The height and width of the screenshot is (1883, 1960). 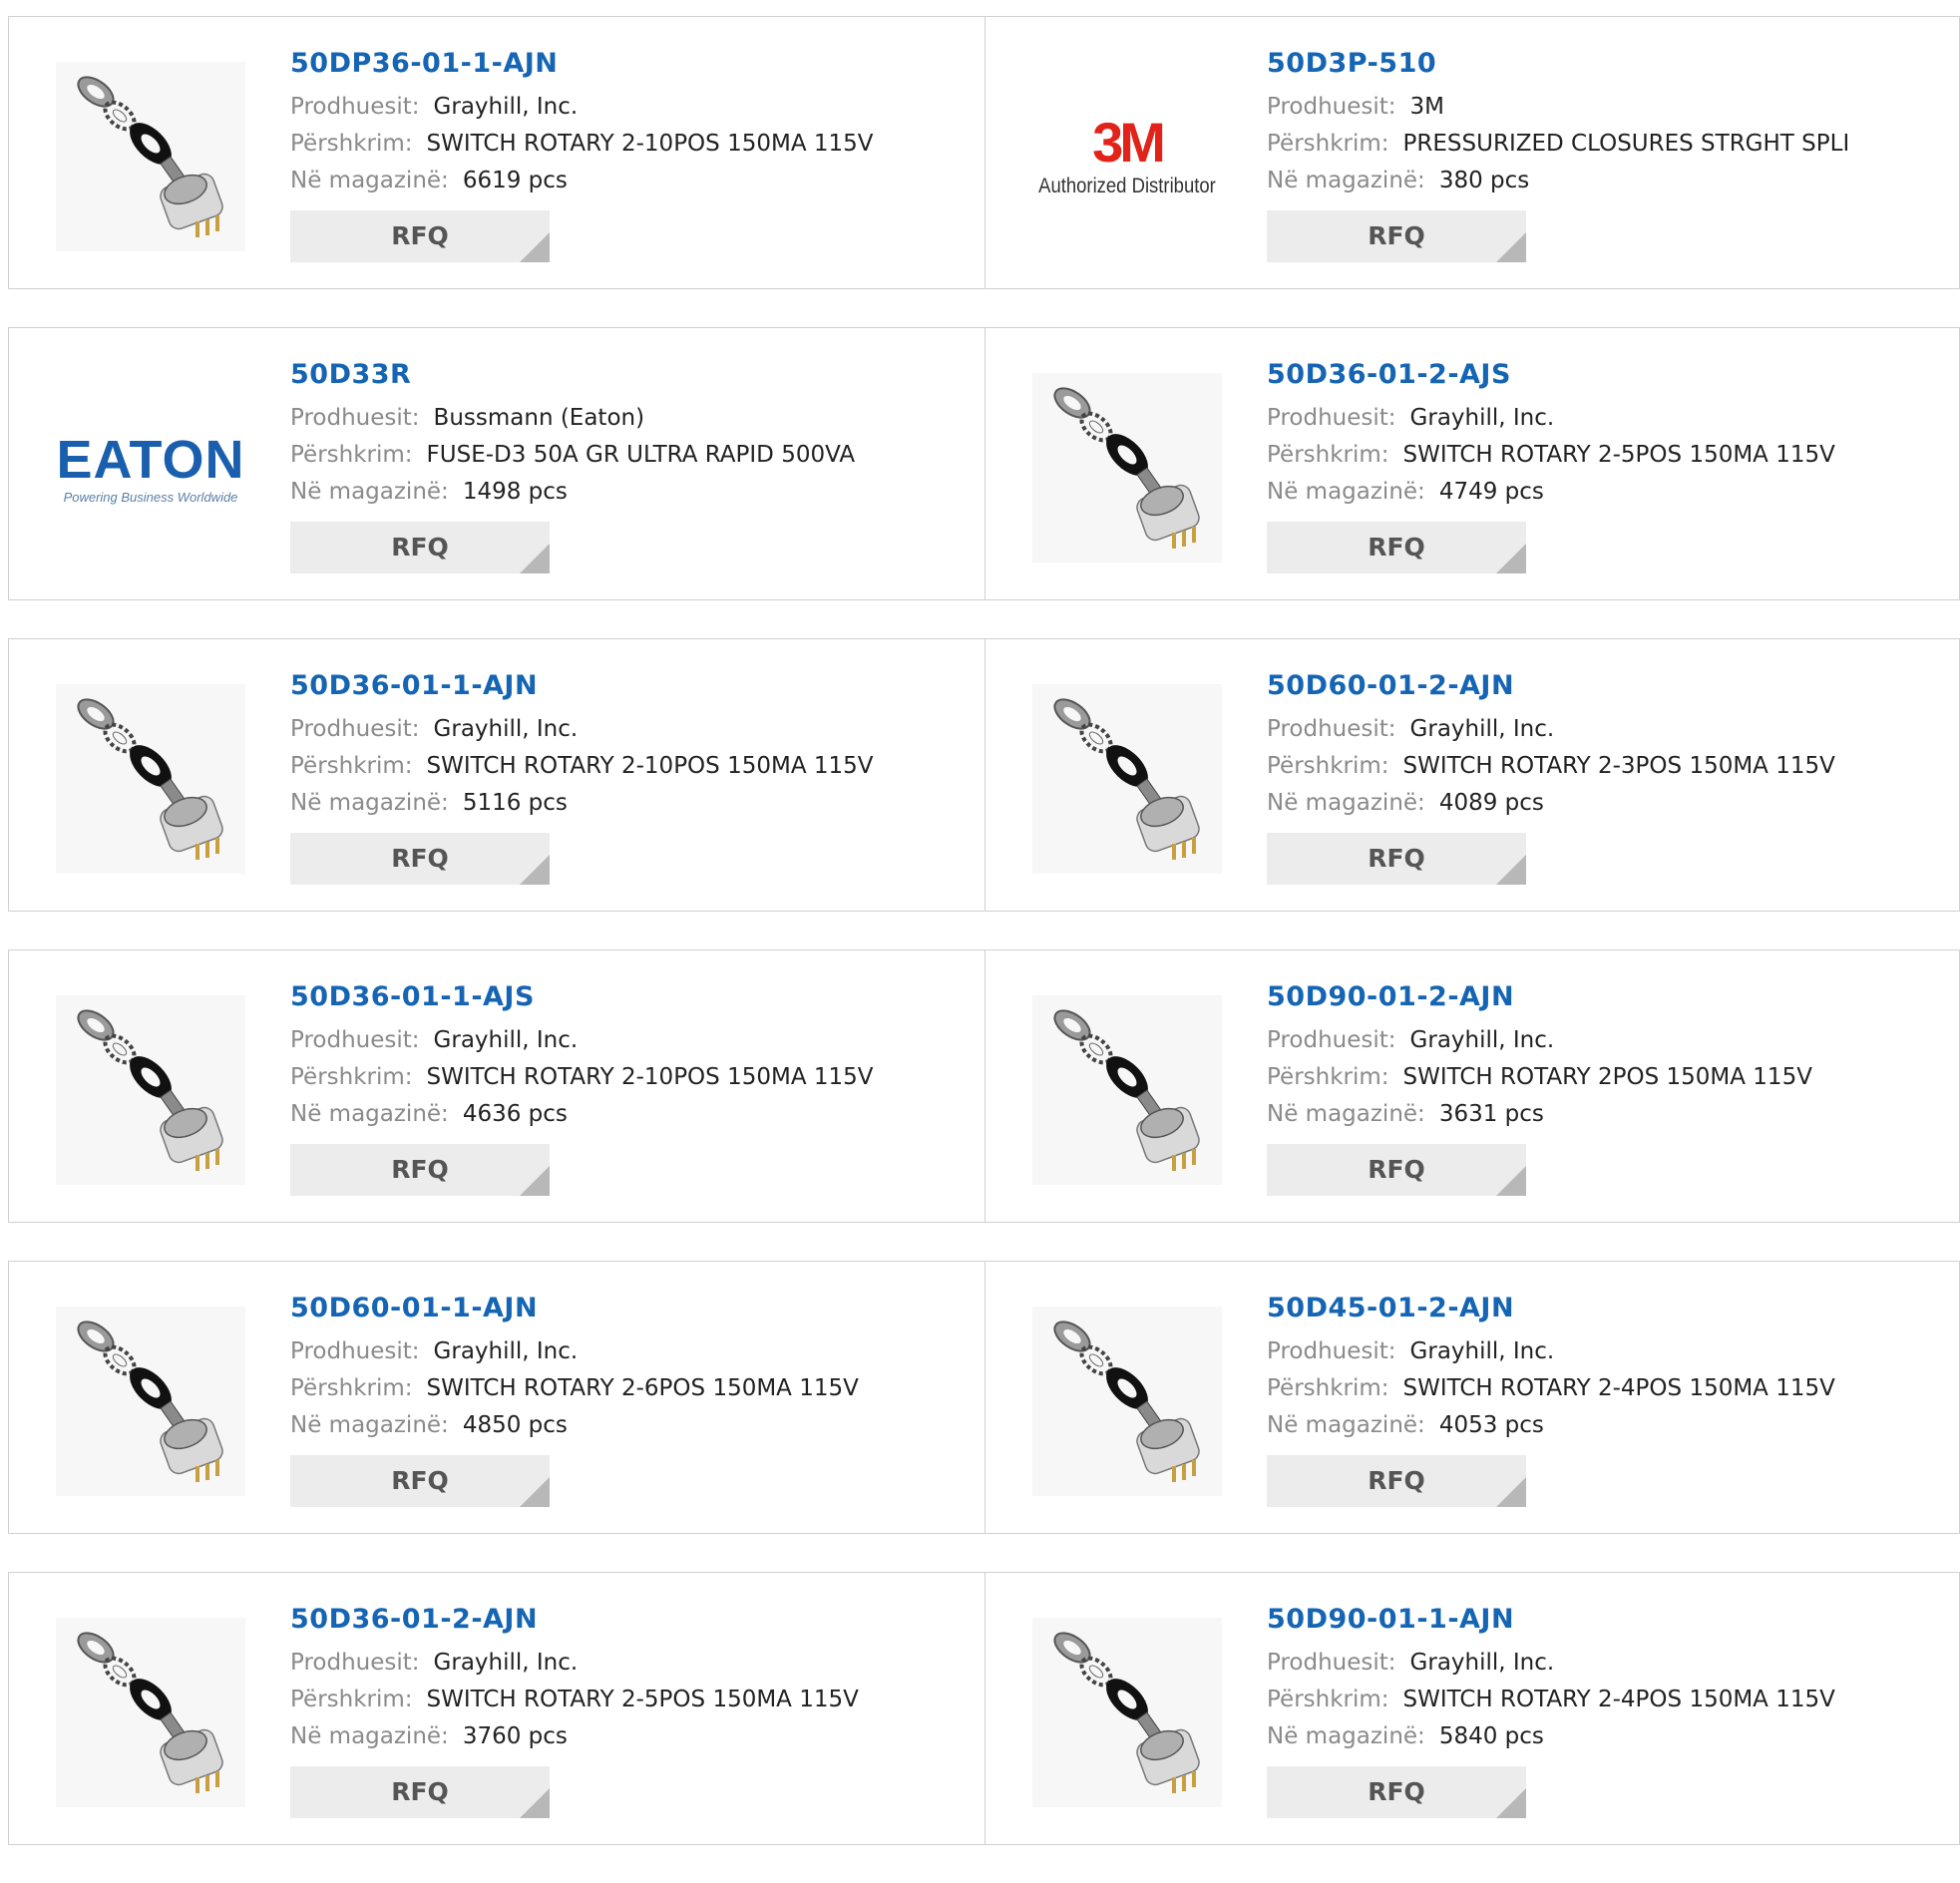 What do you see at coordinates (1606, 689) in the screenshot?
I see `part-number-link: 50D60-01-2-AJN` at bounding box center [1606, 689].